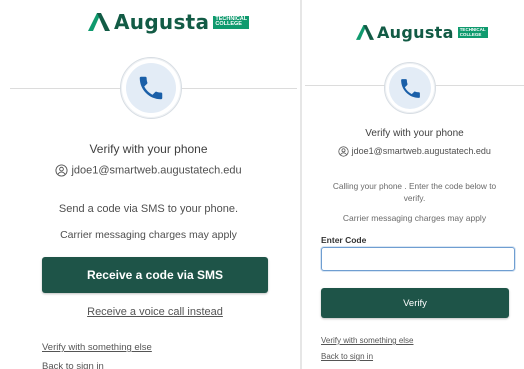  Describe the element at coordinates (301, 184) in the screenshot. I see `panel-divider` at that location.